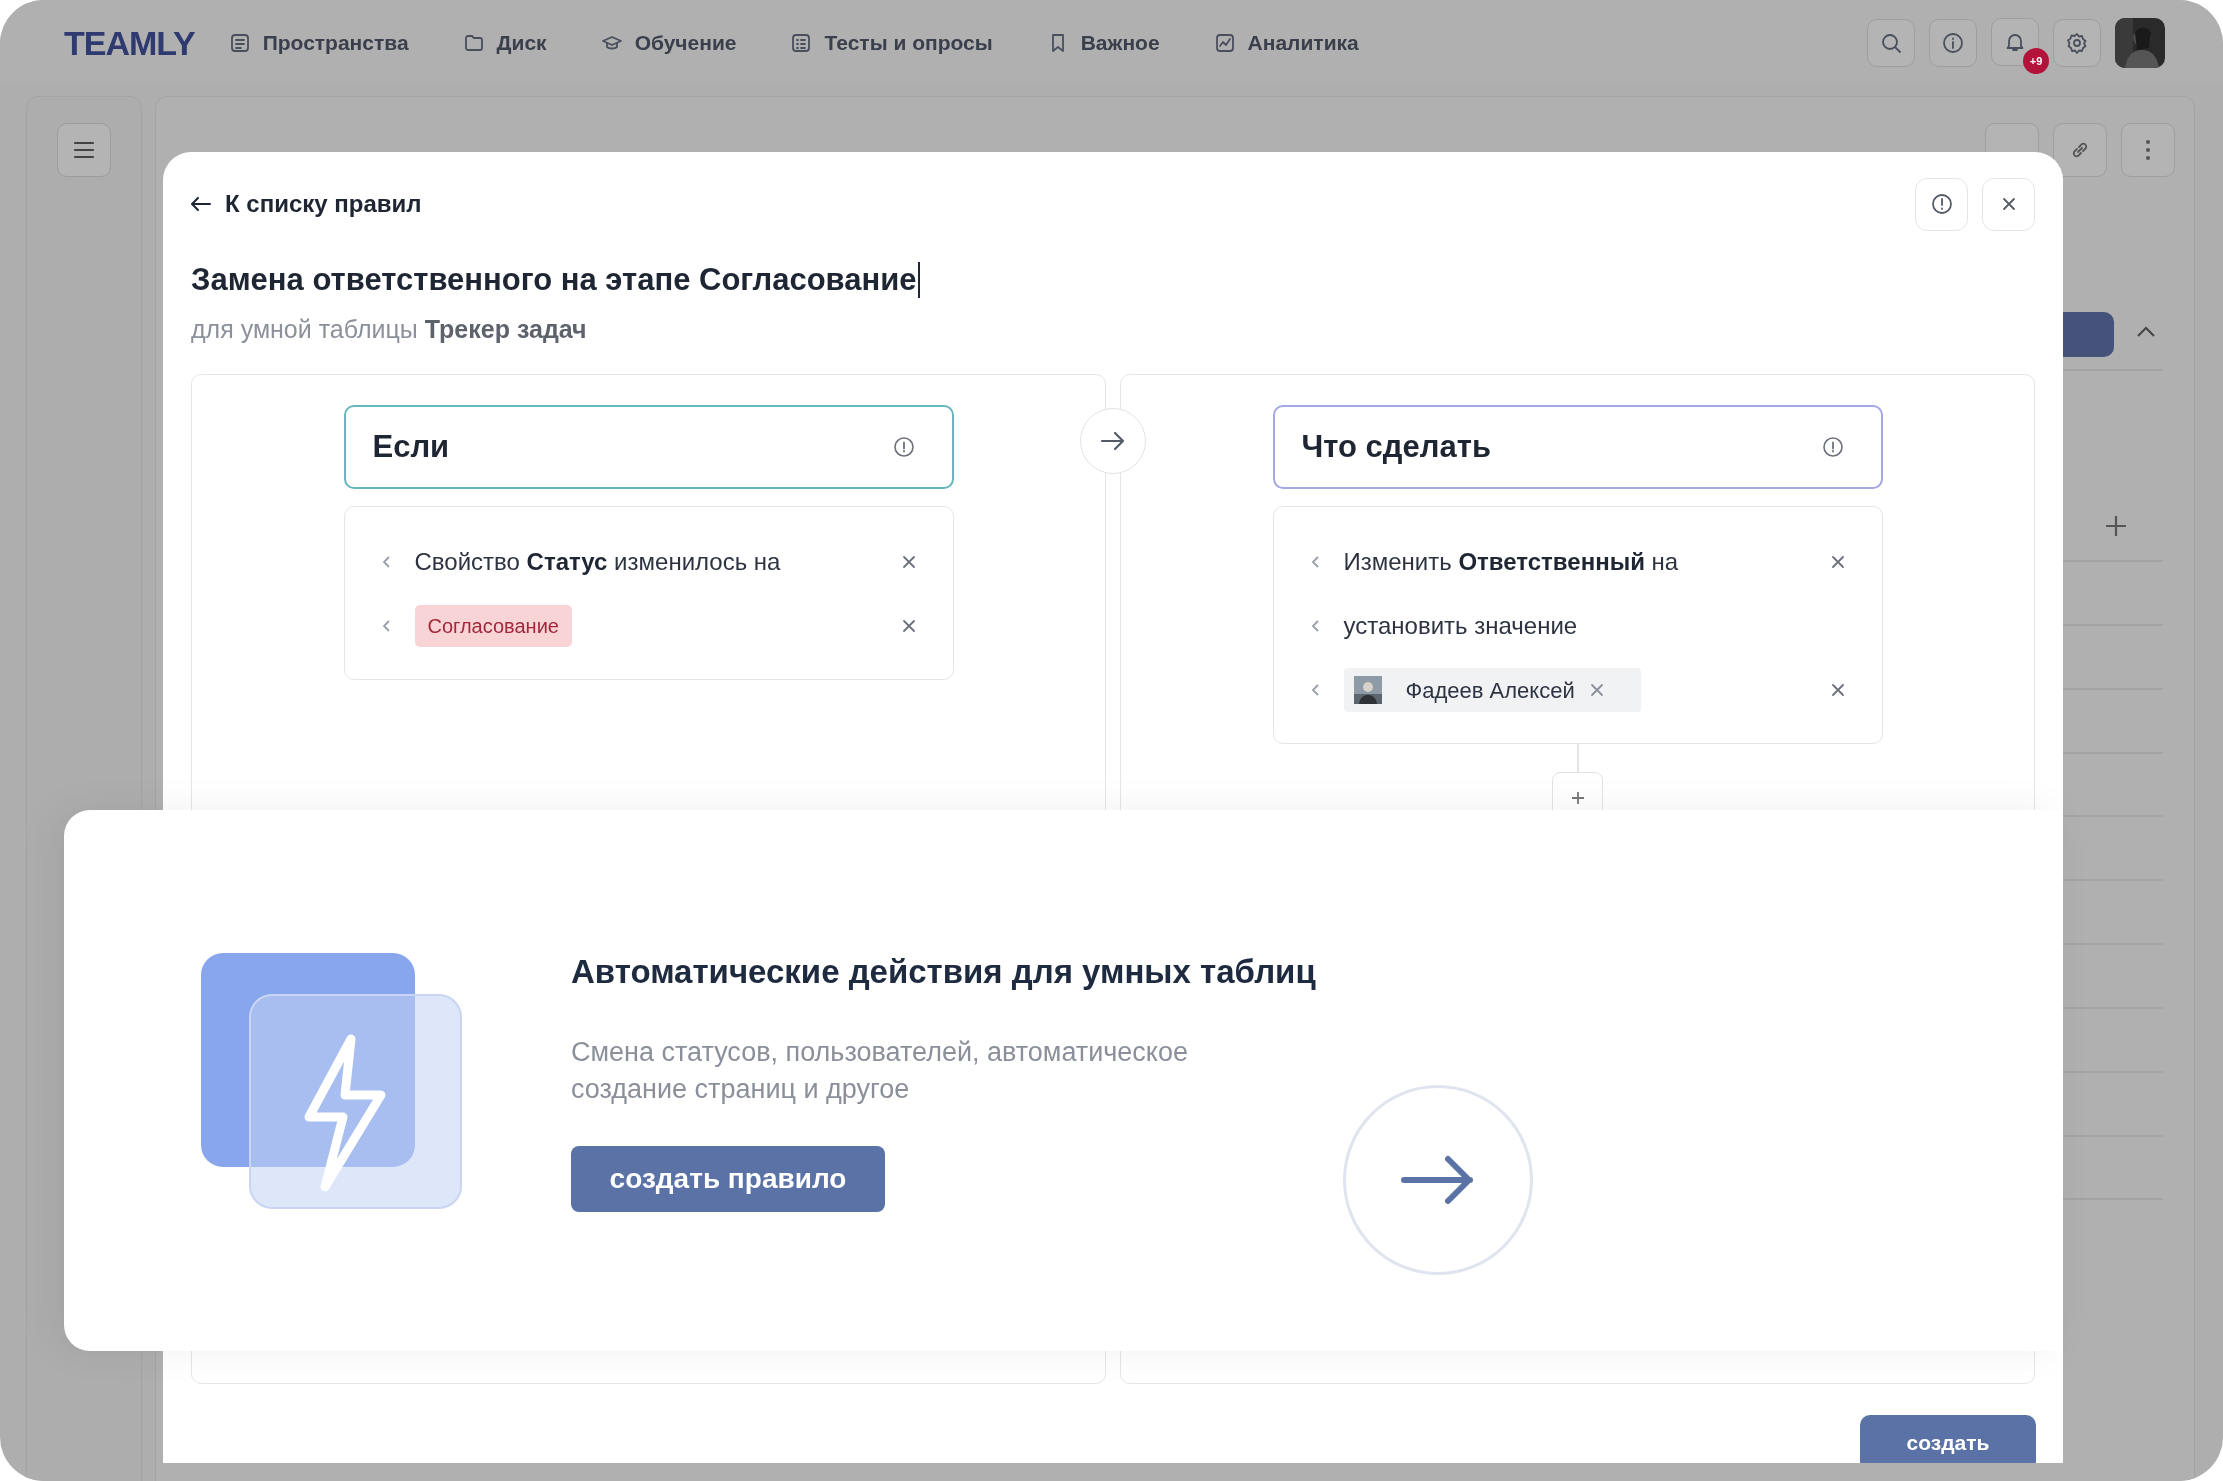 This screenshot has height=1481, width=2223. What do you see at coordinates (597, 562) in the screenshot?
I see `condition-text: Свойство Статус изменилось на` at bounding box center [597, 562].